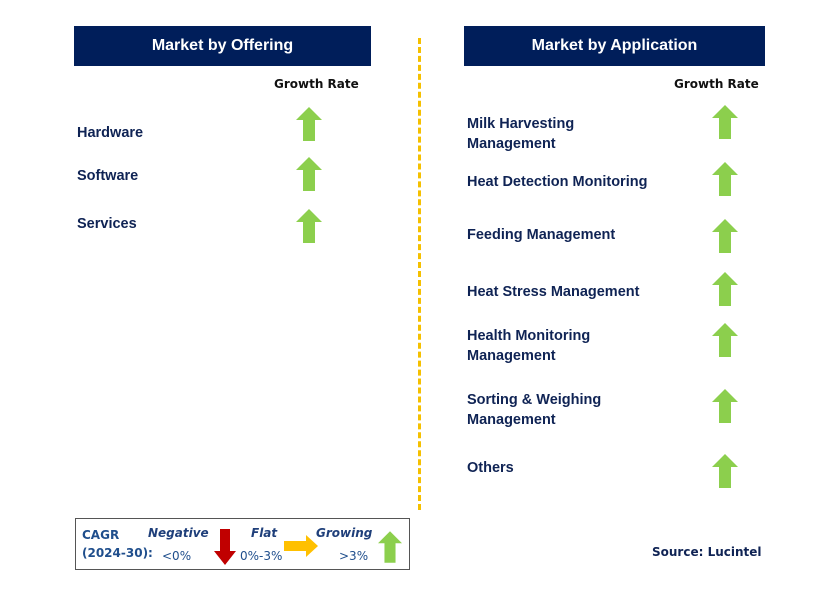  Describe the element at coordinates (316, 84) in the screenshot. I see `offering-growth-rate-header: Growth Rate` at that location.